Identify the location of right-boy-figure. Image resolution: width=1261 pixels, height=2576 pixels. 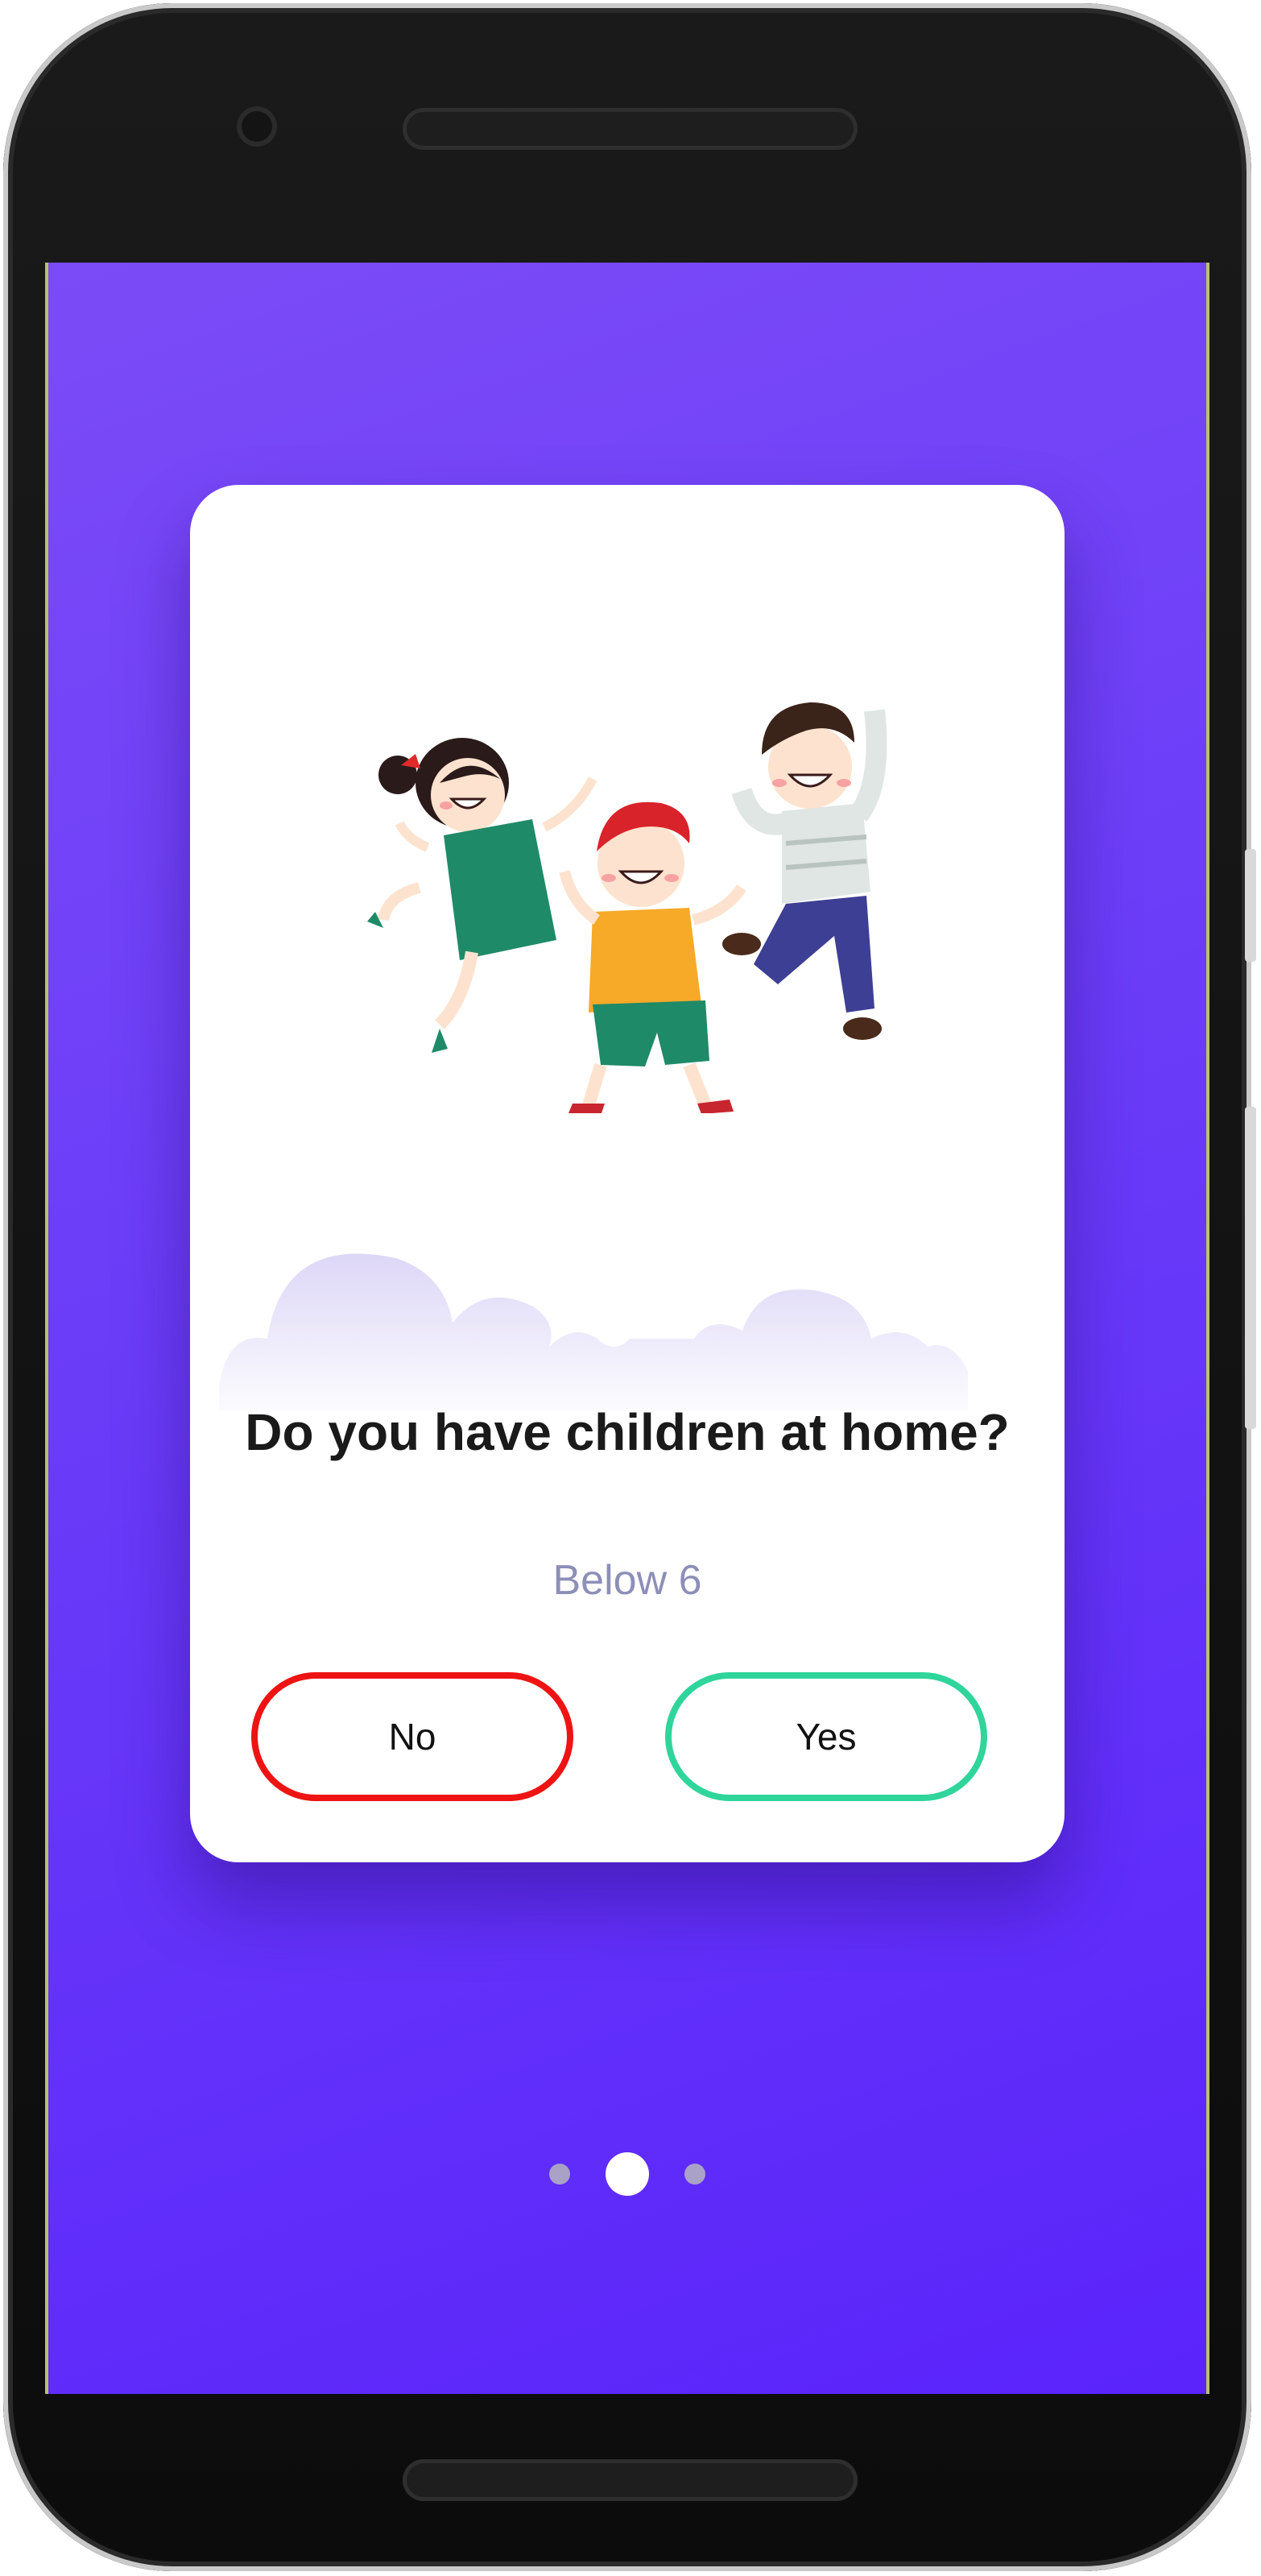
(804, 871).